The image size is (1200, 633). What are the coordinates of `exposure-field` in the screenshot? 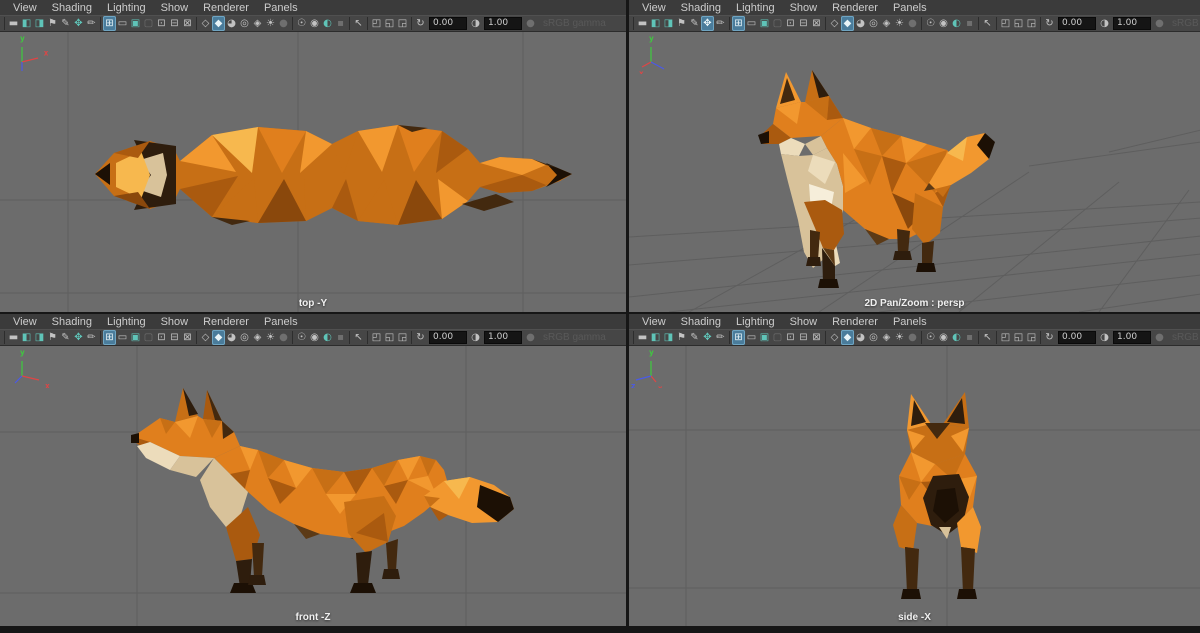 It's located at (1077, 337).